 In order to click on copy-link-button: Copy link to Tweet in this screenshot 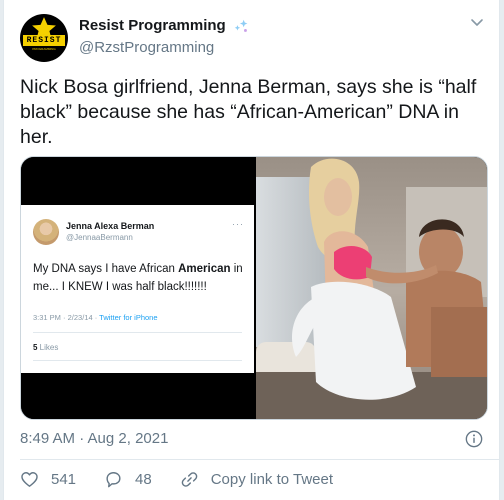, I will do `click(256, 479)`.